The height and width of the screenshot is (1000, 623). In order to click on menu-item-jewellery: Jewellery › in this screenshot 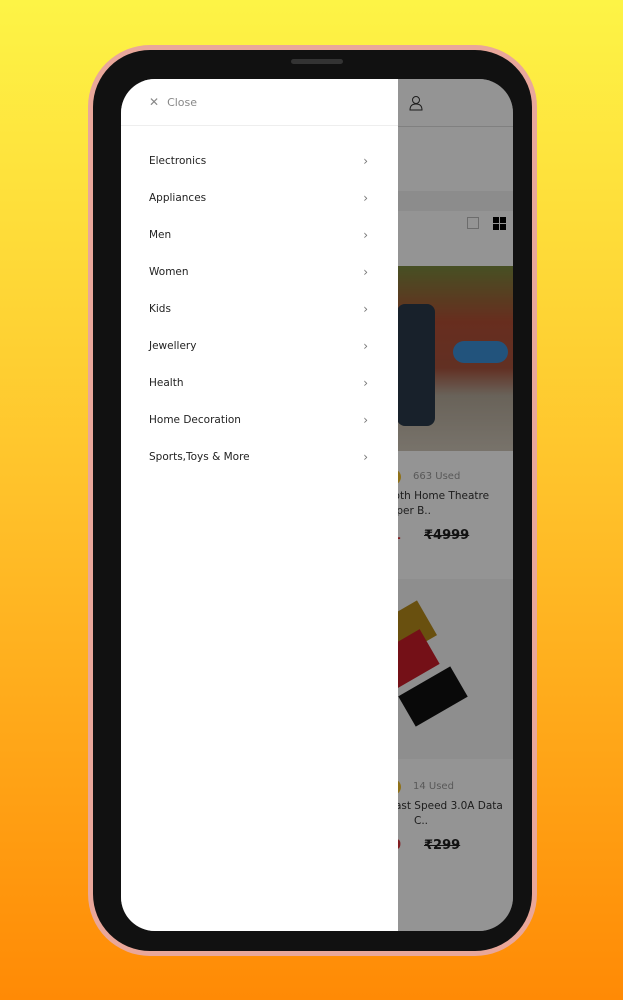, I will do `click(259, 345)`.